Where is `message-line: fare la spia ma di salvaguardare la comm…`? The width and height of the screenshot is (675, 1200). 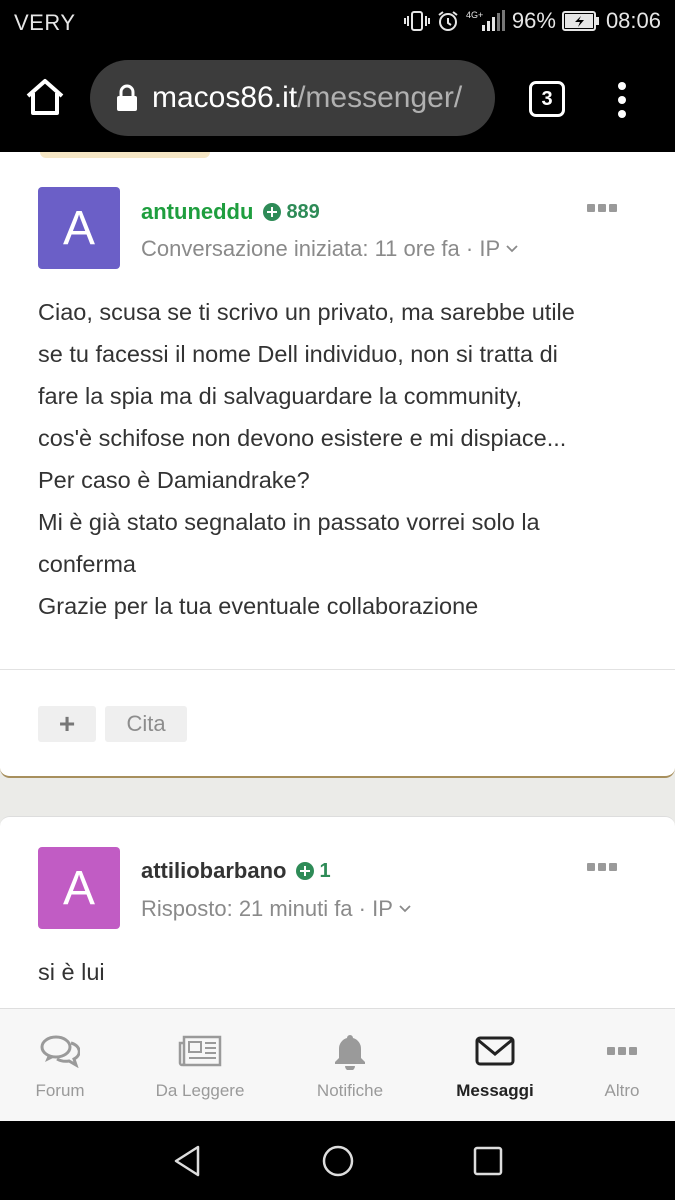
message-line: fare la spia ma di salvaguardare la comm… is located at coordinates (280, 396).